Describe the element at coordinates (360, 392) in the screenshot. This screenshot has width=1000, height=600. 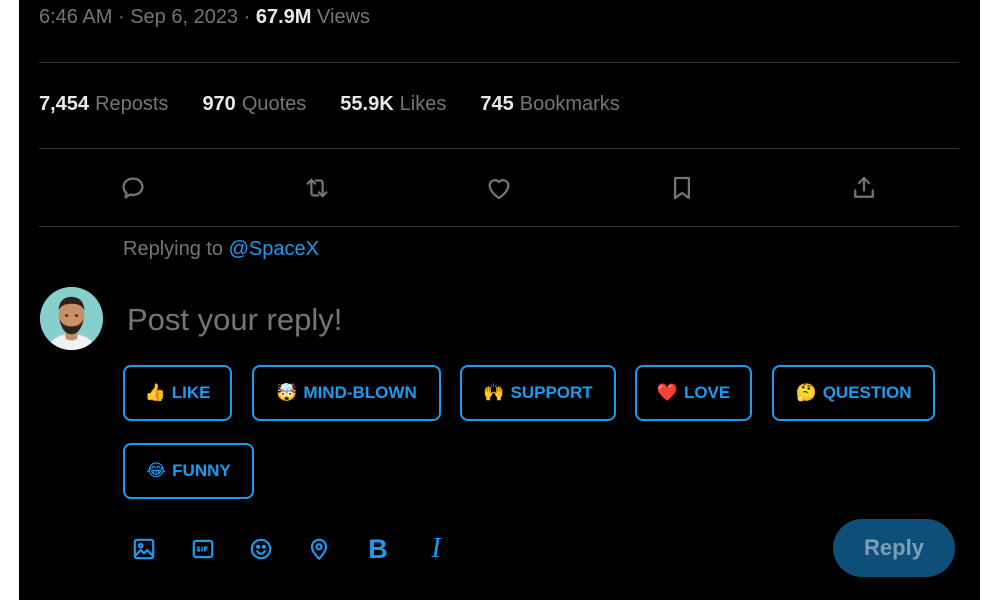
I see `chip-label: MIND-BLOWN` at that location.